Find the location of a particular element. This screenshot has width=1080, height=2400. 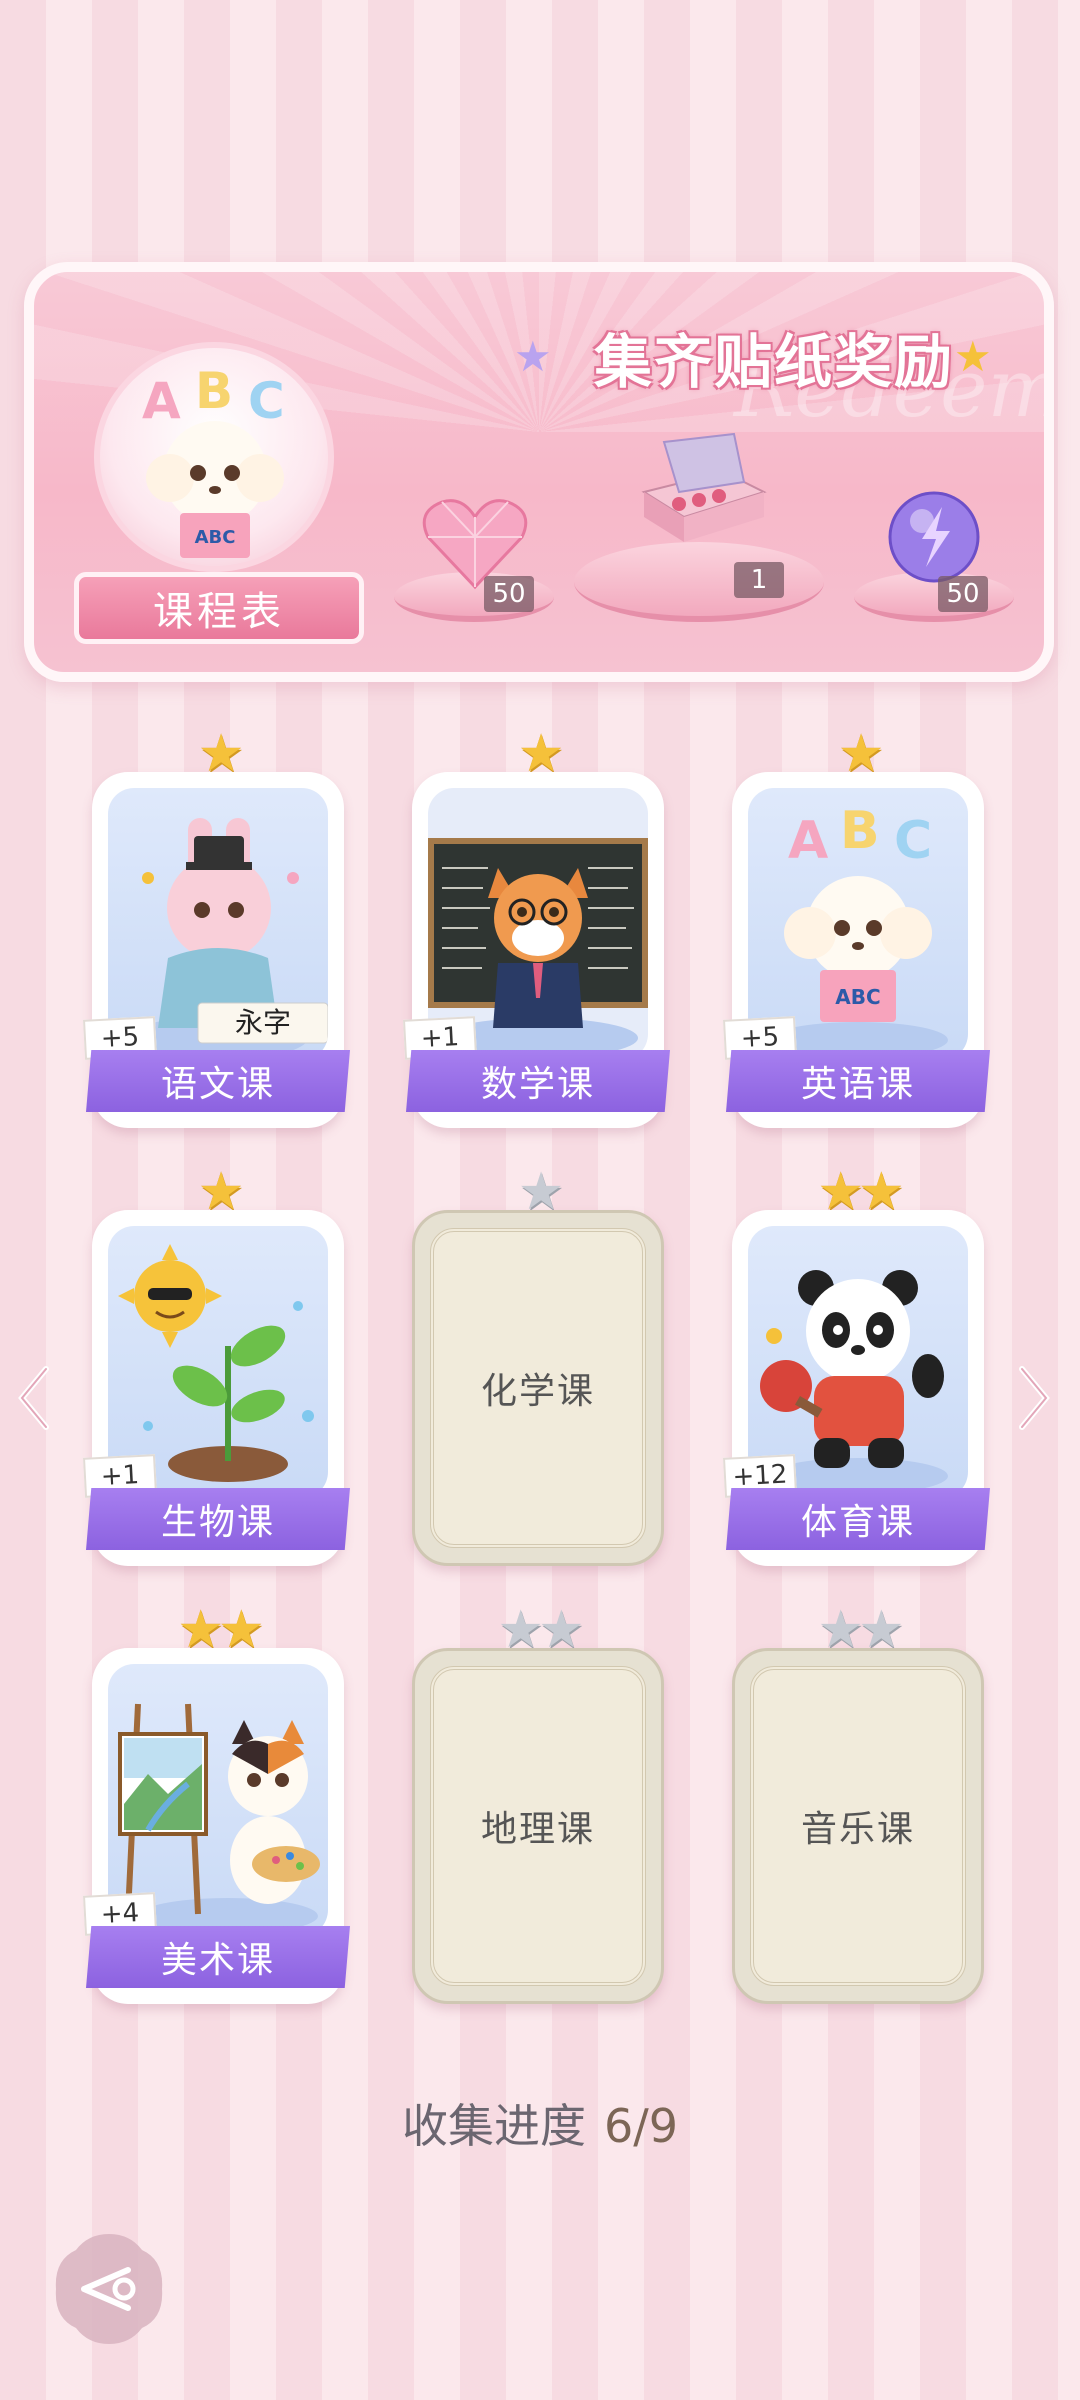

card-chinese: ★ 永字 +5 语文课 is located at coordinates (216, 928).